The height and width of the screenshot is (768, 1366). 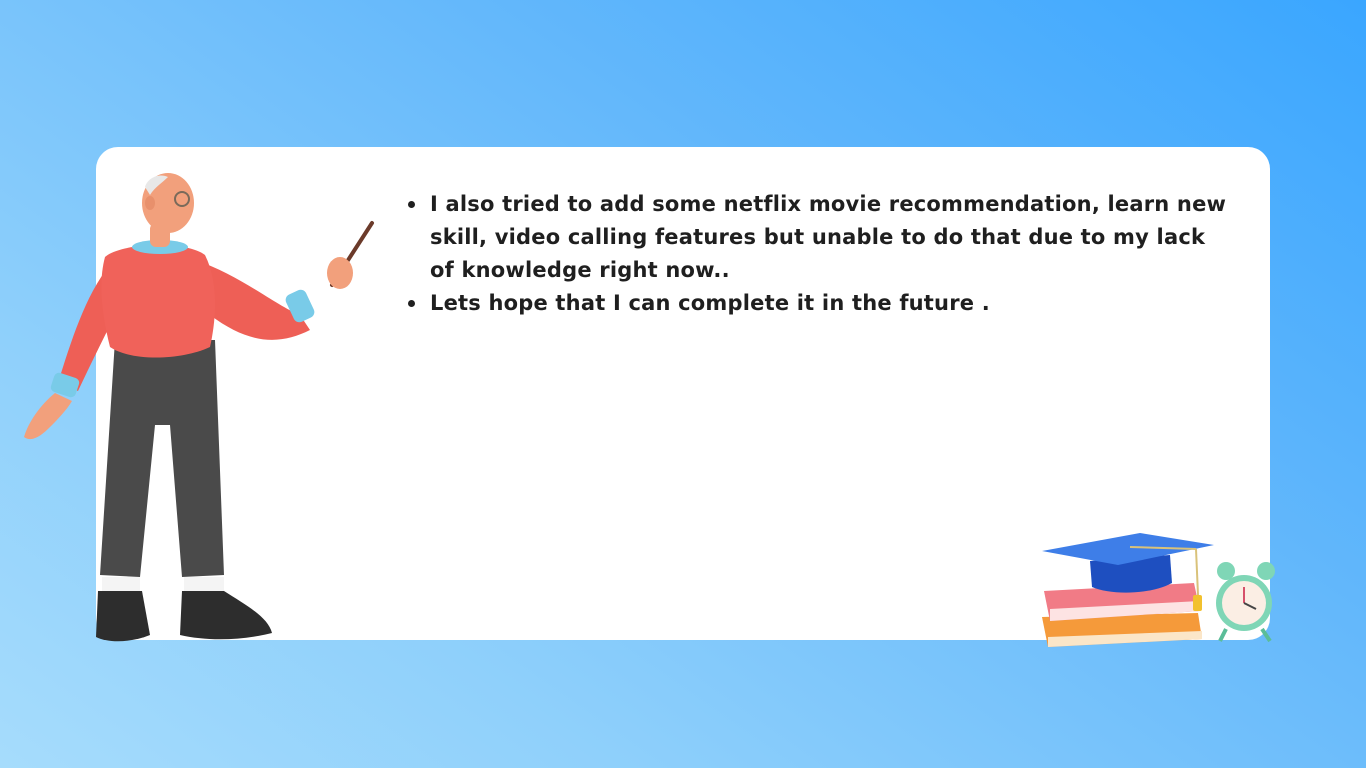 What do you see at coordinates (121, 585) in the screenshot?
I see `left-sock` at bounding box center [121, 585].